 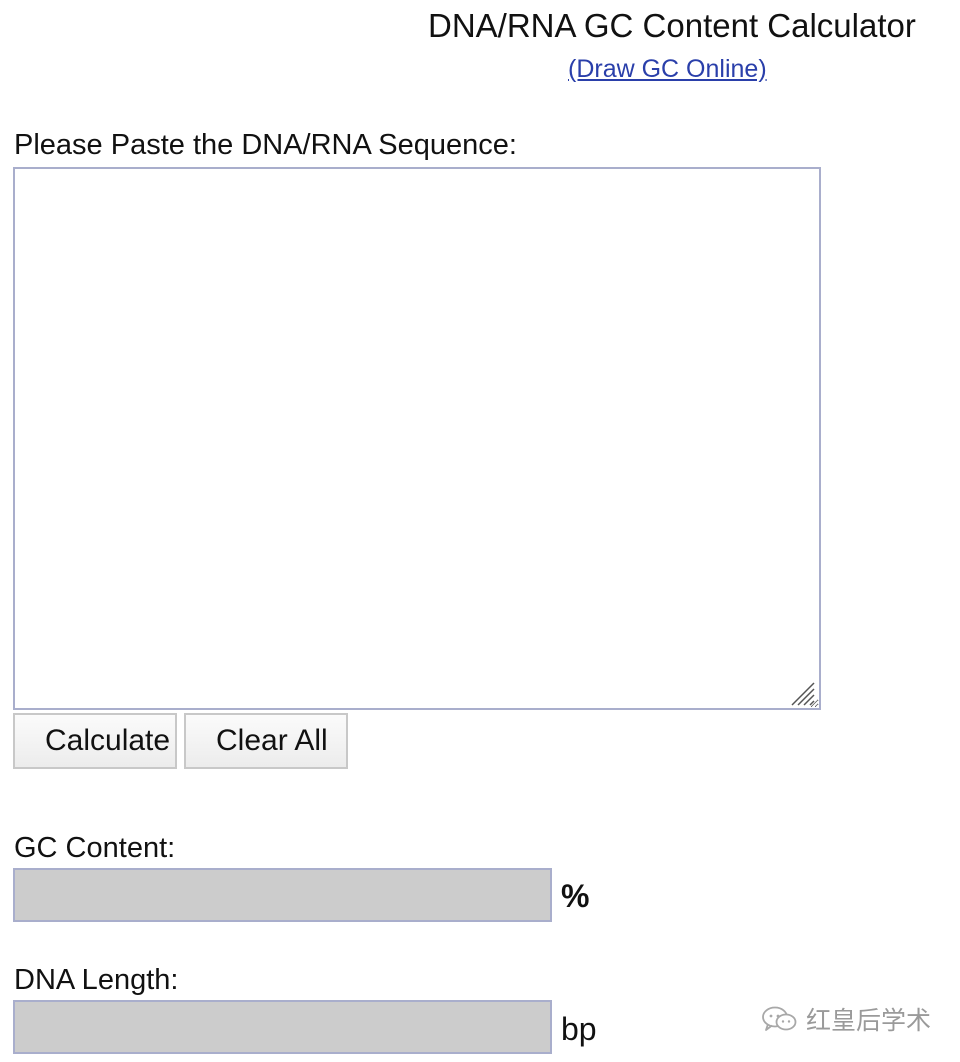 I want to click on dna-length-unit: bp, so click(x=579, y=1029).